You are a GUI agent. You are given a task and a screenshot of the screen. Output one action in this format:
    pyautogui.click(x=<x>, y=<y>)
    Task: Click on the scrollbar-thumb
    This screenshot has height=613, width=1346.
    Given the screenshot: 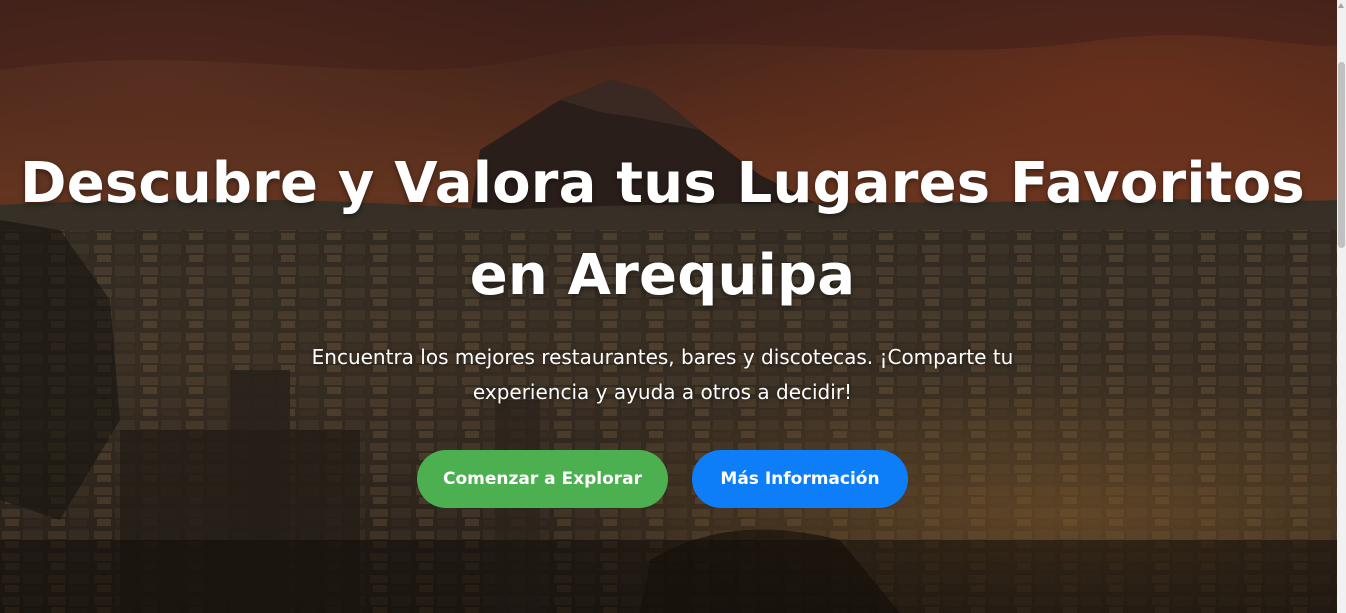 What is the action you would take?
    pyautogui.click(x=1341, y=155)
    